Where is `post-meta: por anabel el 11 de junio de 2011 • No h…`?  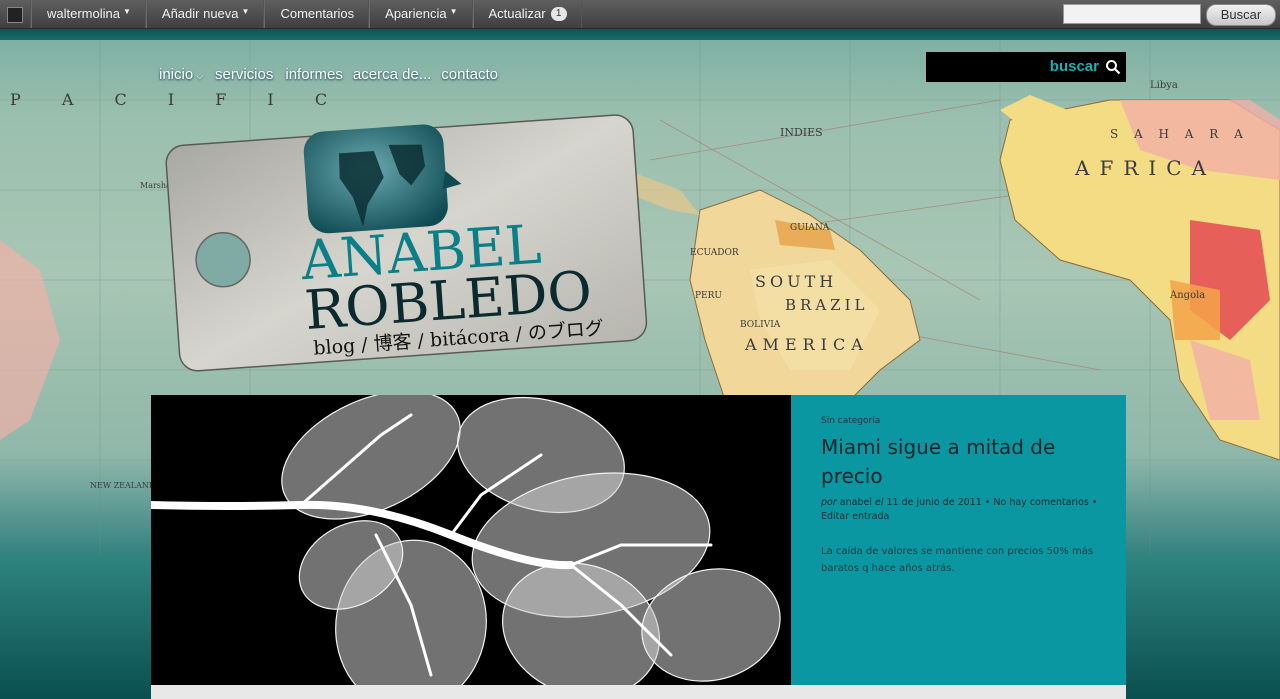 post-meta: por anabel el 11 de junio de 2011 • No h… is located at coordinates (959, 509).